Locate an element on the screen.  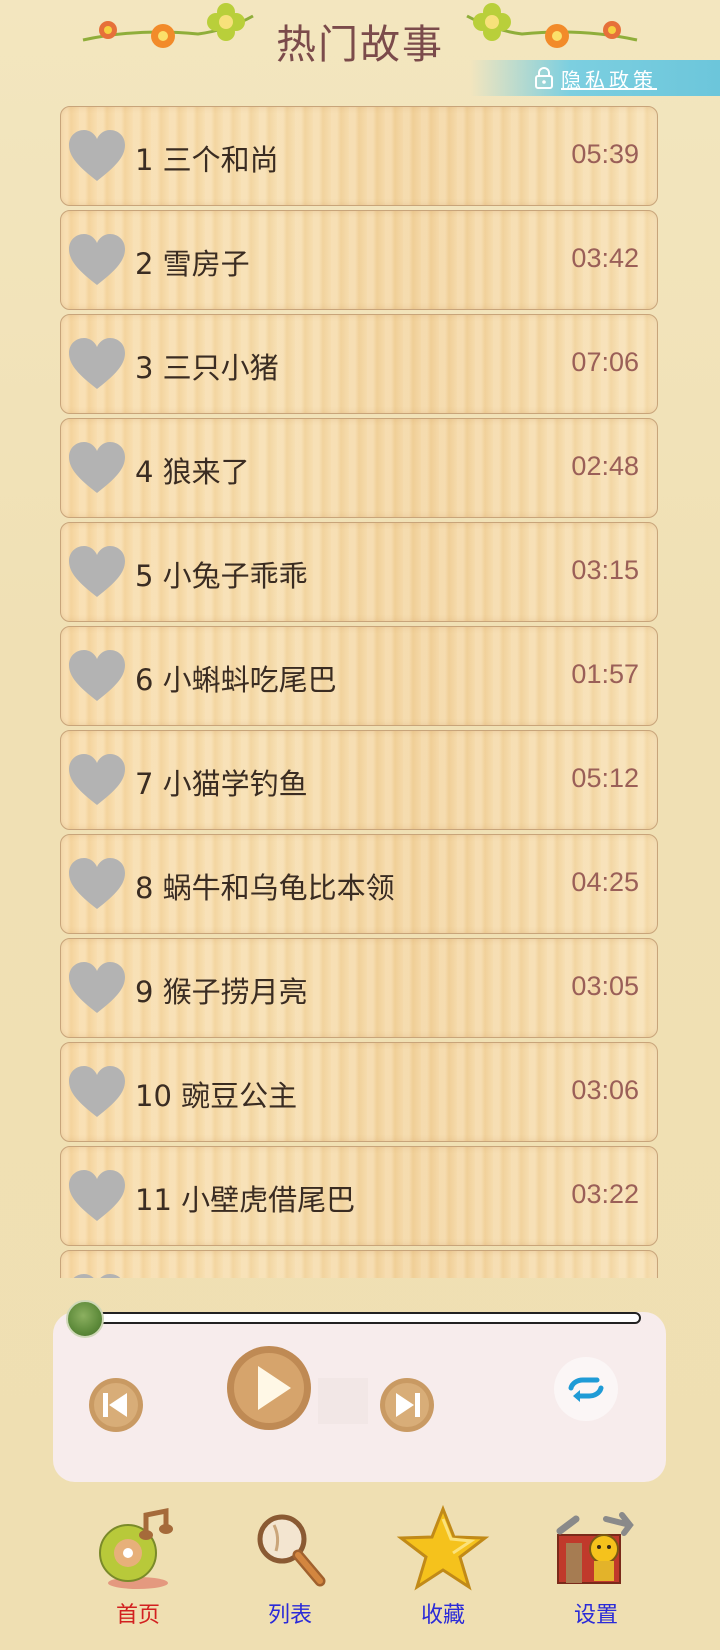
story-duration: 04:25 is located at coordinates (605, 882).